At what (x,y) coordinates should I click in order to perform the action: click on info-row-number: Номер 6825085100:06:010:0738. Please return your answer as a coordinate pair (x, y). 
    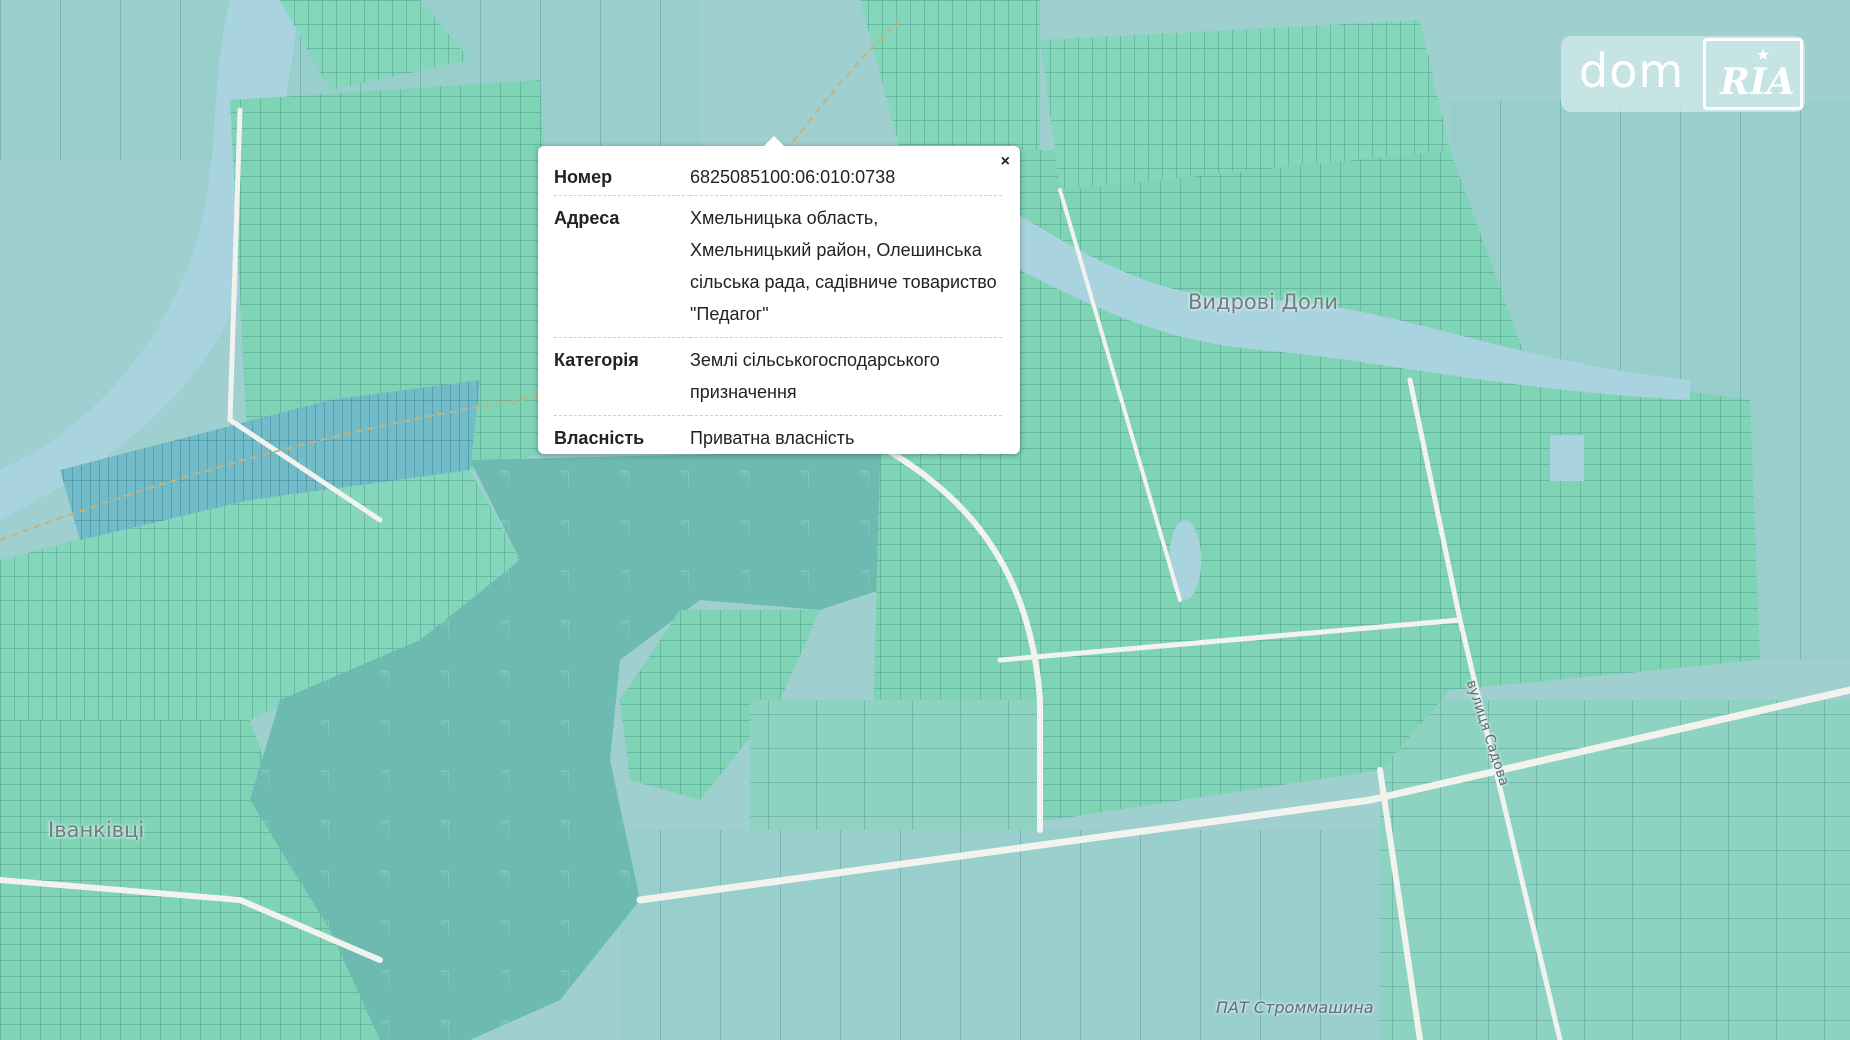
    Looking at the image, I should click on (778, 181).